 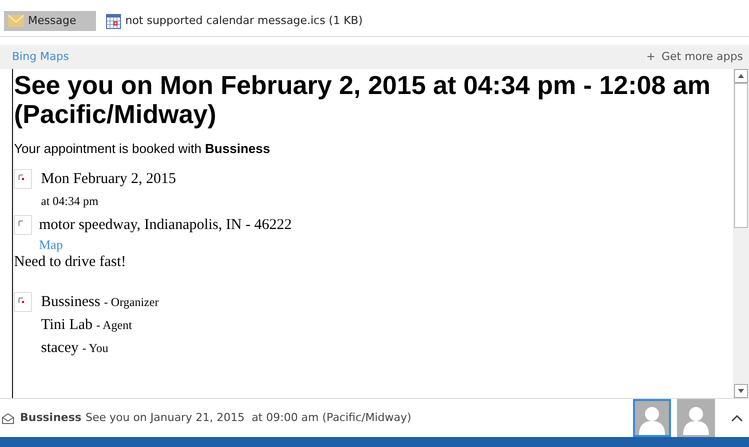 What do you see at coordinates (50, 21) in the screenshot?
I see `attachment-tab: Message` at bounding box center [50, 21].